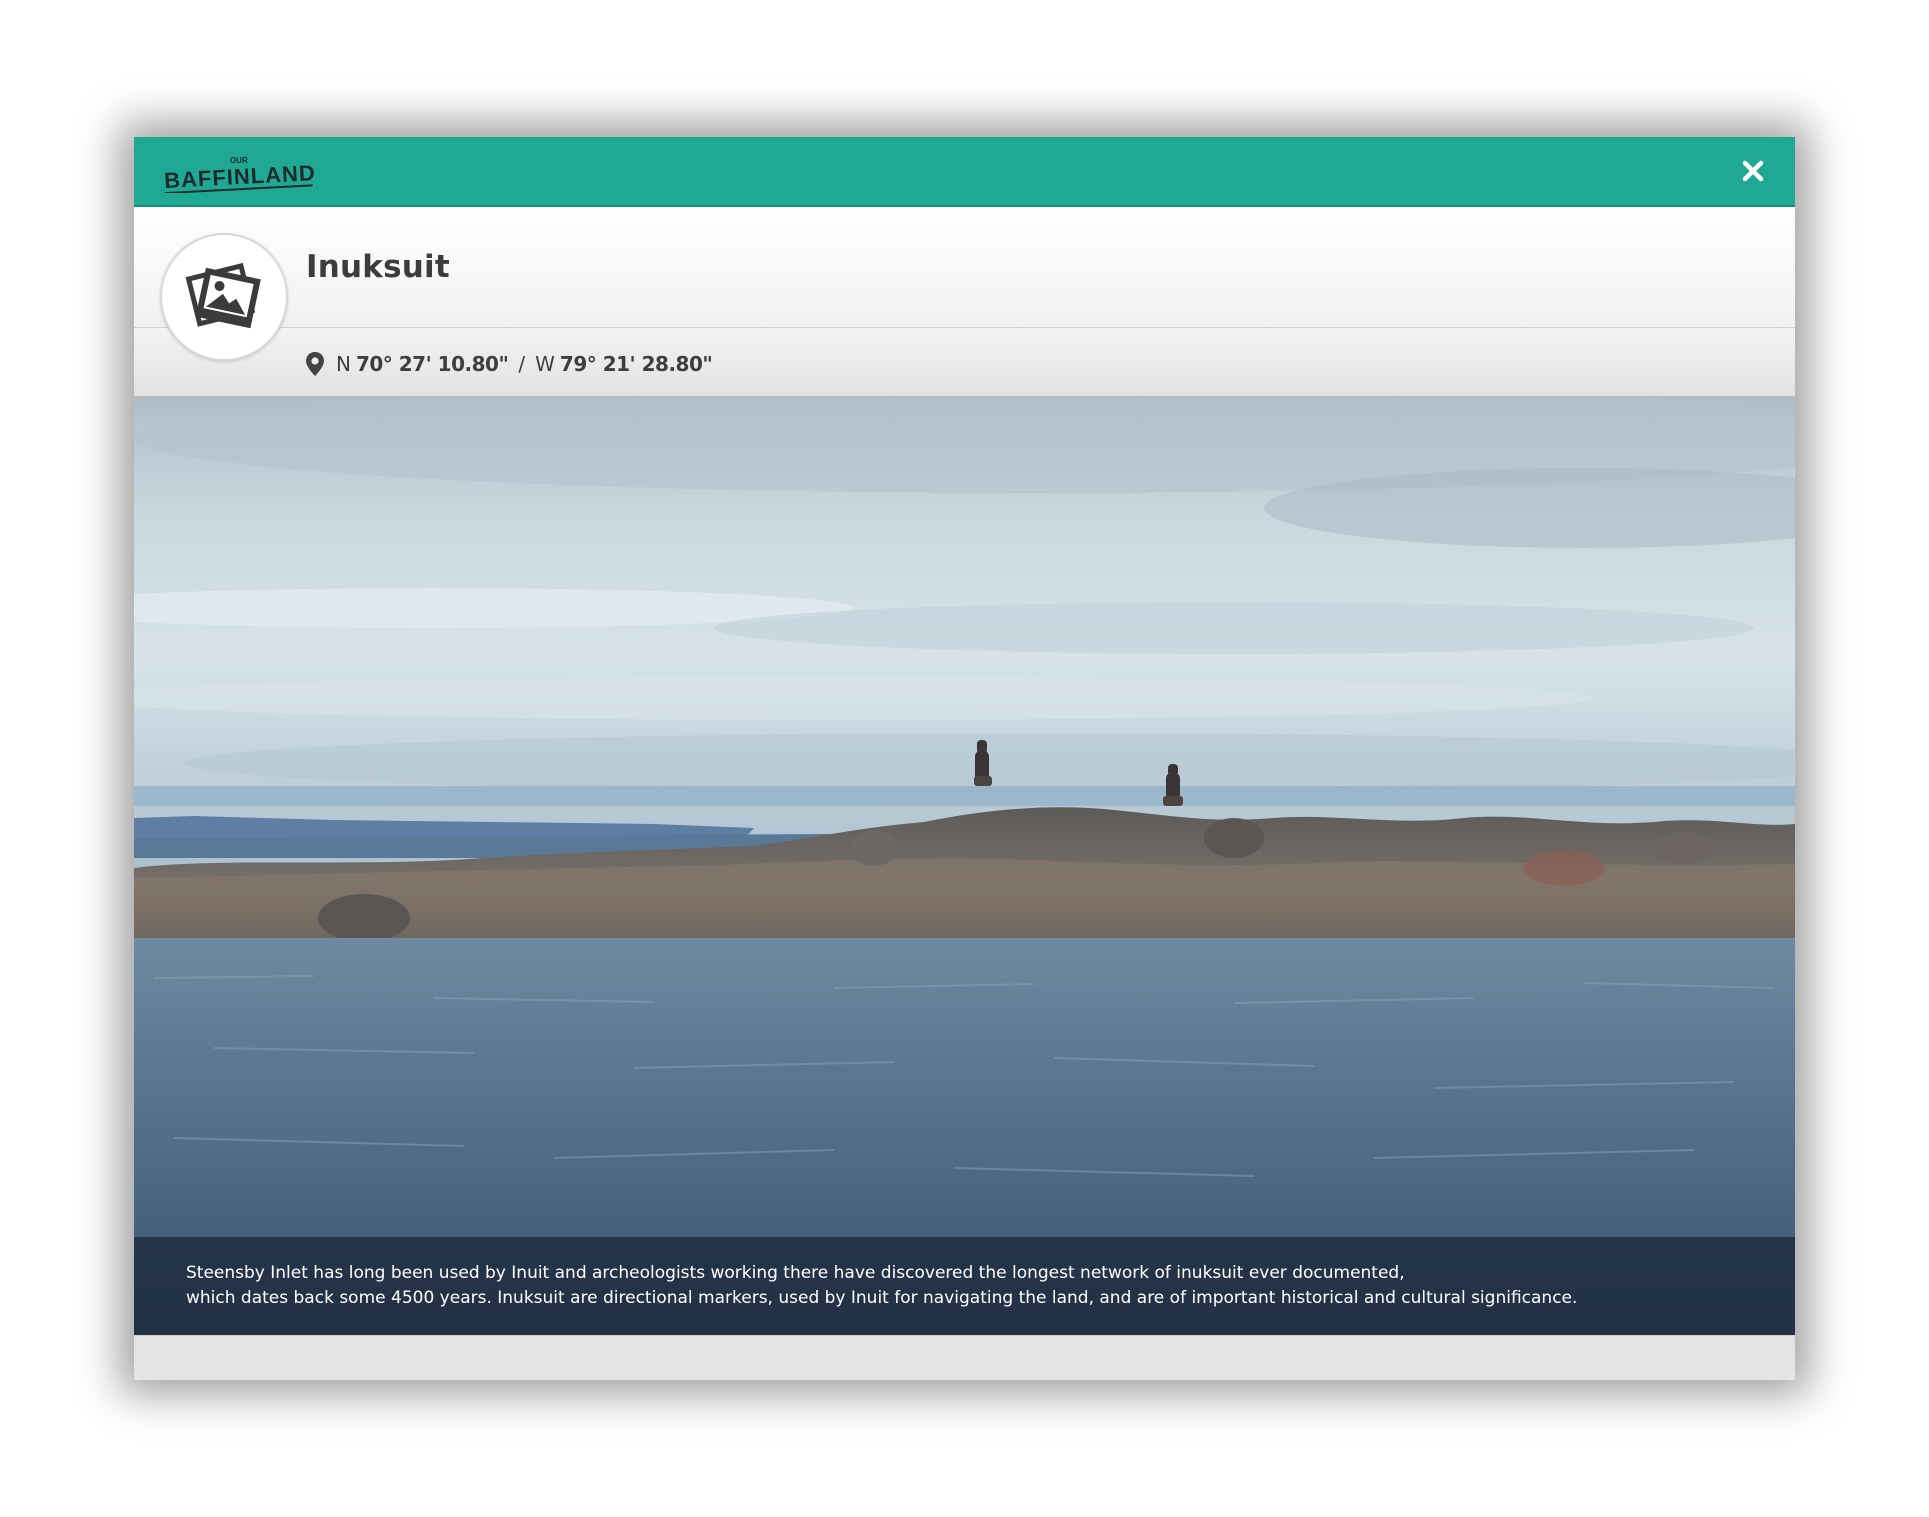  What do you see at coordinates (964, 172) in the screenshot?
I see `modal-topbar: OUR BAFFINLAND` at bounding box center [964, 172].